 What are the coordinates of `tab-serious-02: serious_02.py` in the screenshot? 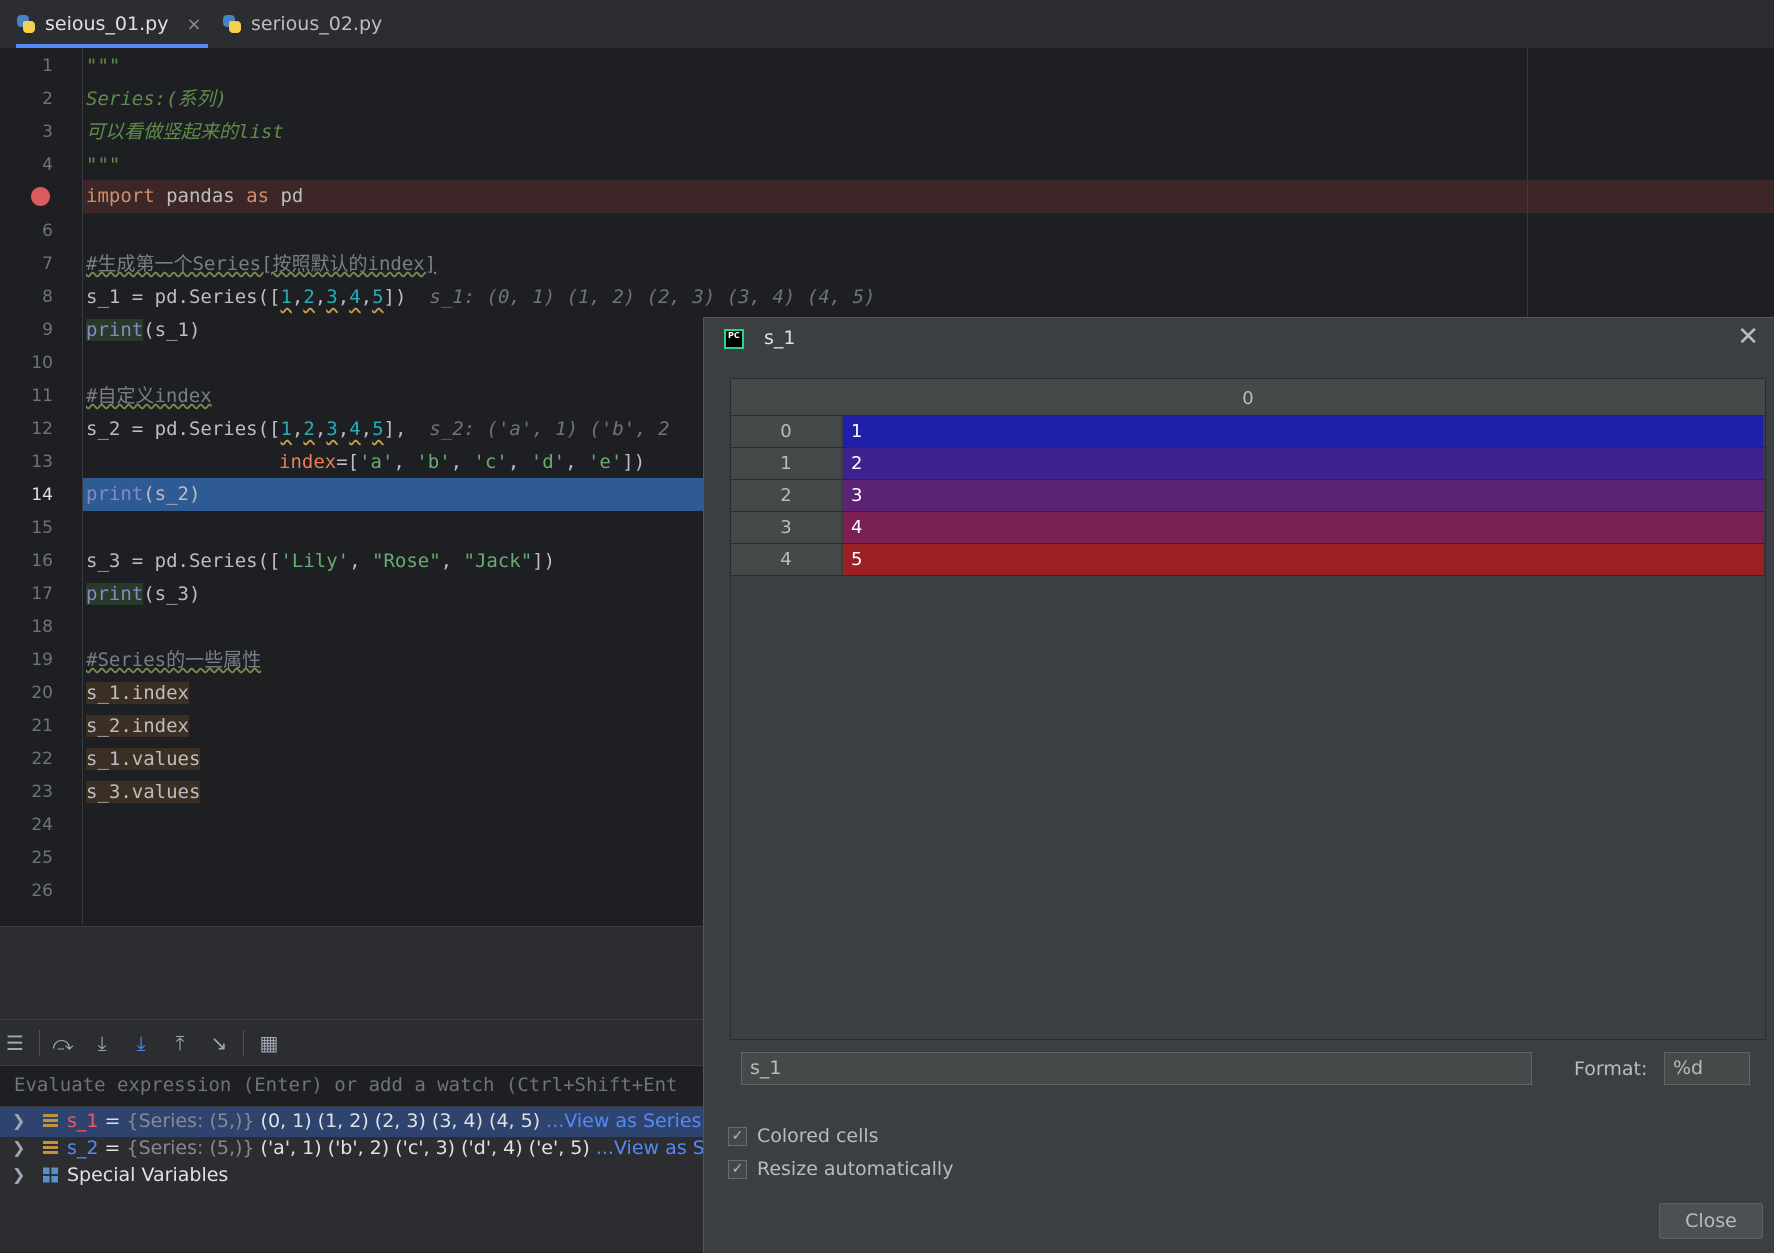 It's located at (302, 24).